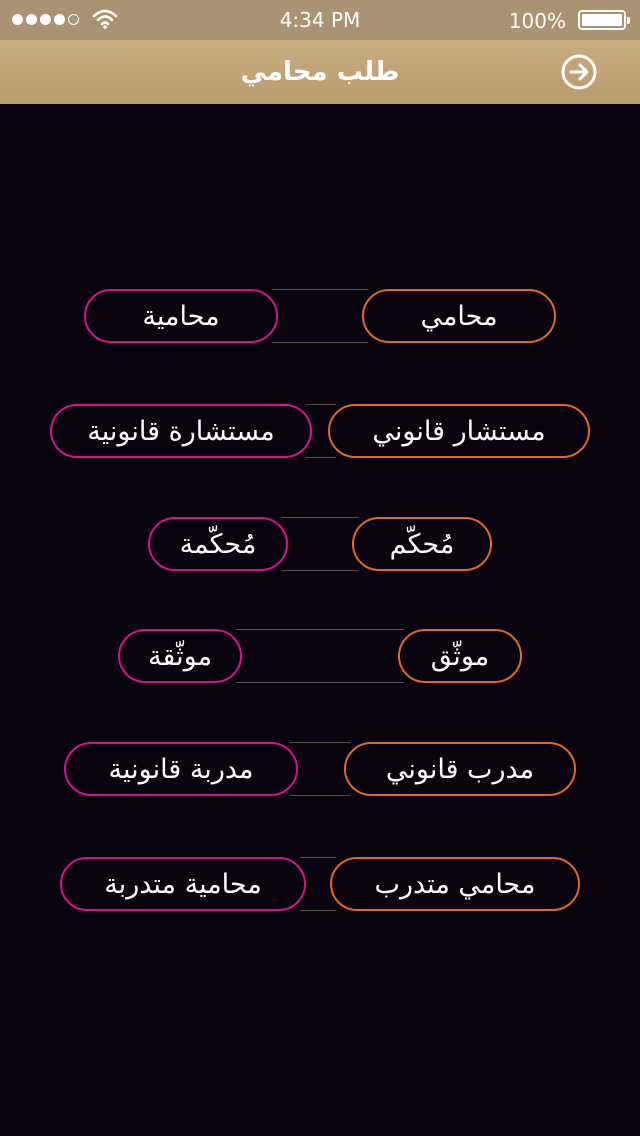  Describe the element at coordinates (183, 884) in the screenshot. I see `trainee-lawyer-female-button: محامية متدربة` at that location.